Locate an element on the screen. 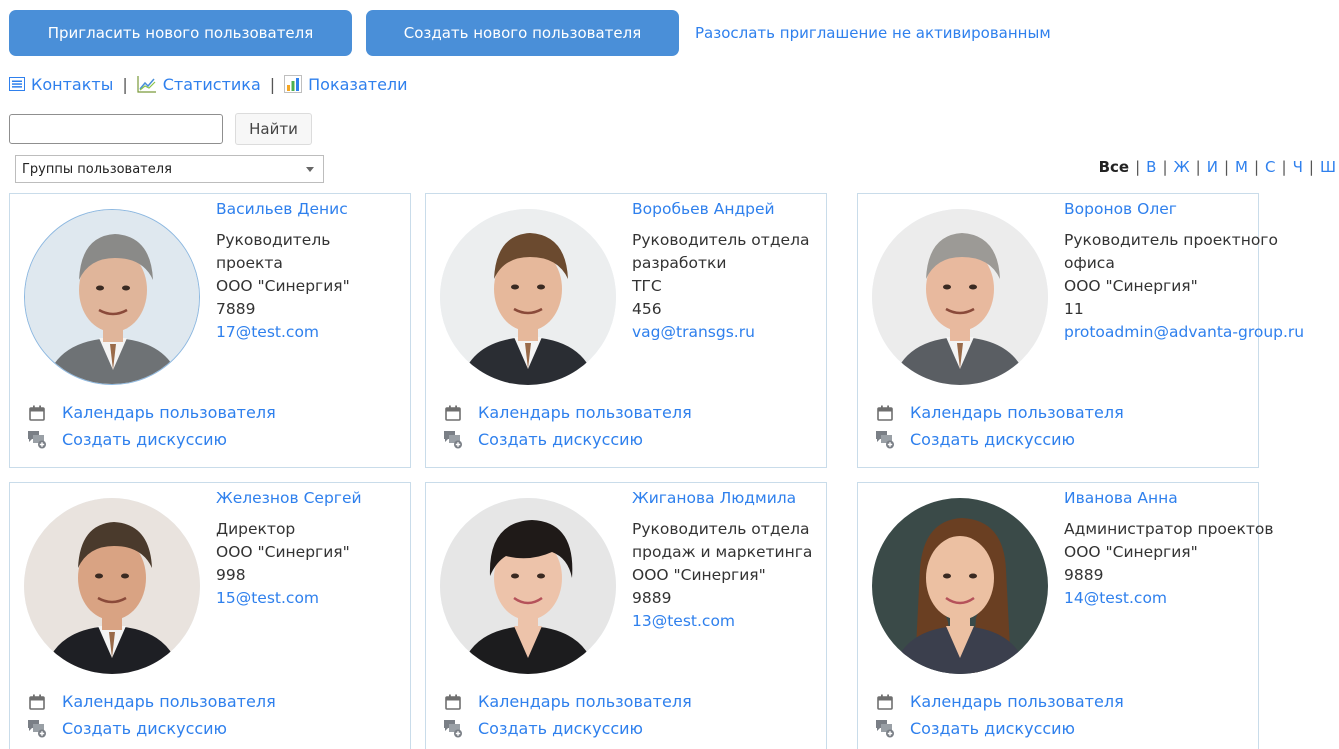  view-metrics-link: Показатели is located at coordinates (346, 84).